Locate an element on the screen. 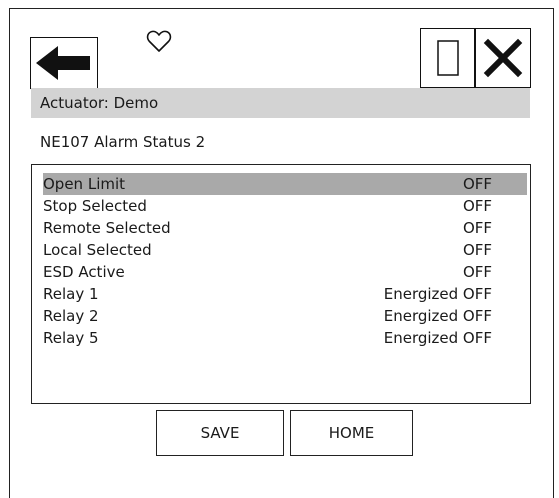  square-icon is located at coordinates (447, 58).